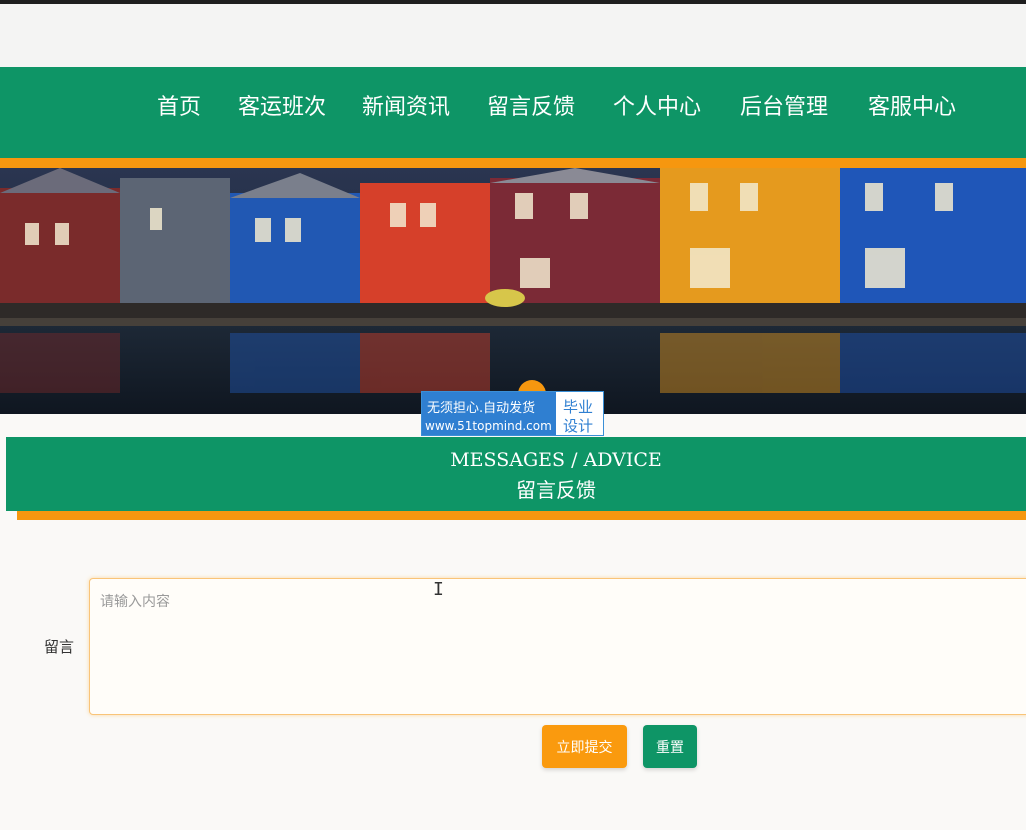 The height and width of the screenshot is (830, 1026). I want to click on nav-item-admin: 后台管理, so click(784, 108).